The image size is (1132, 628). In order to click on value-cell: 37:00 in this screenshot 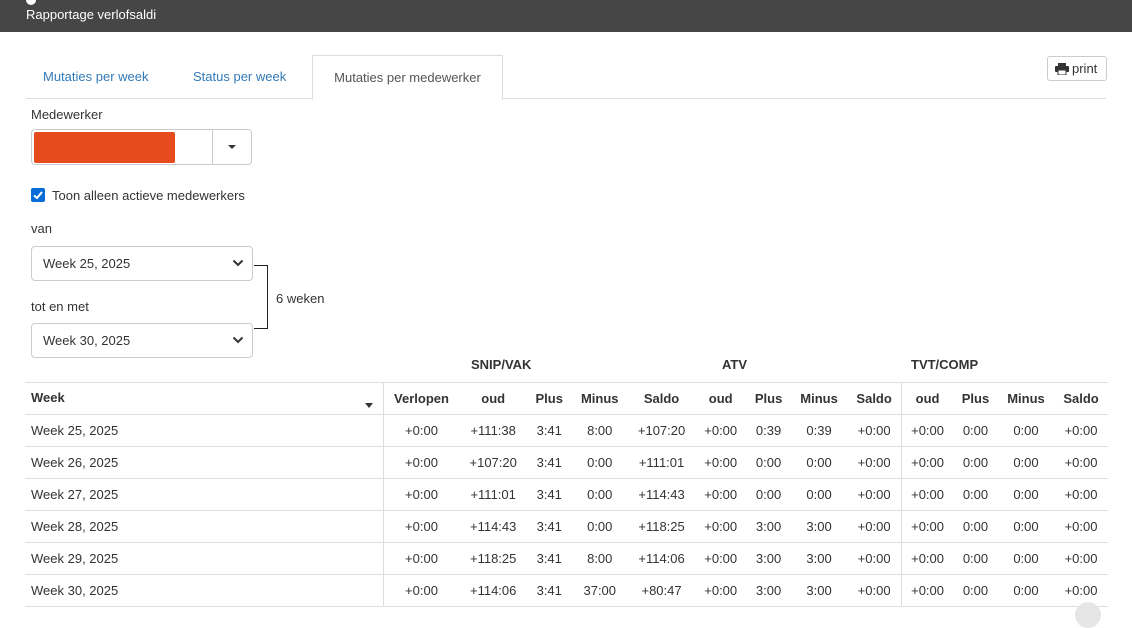, I will do `click(599, 590)`.